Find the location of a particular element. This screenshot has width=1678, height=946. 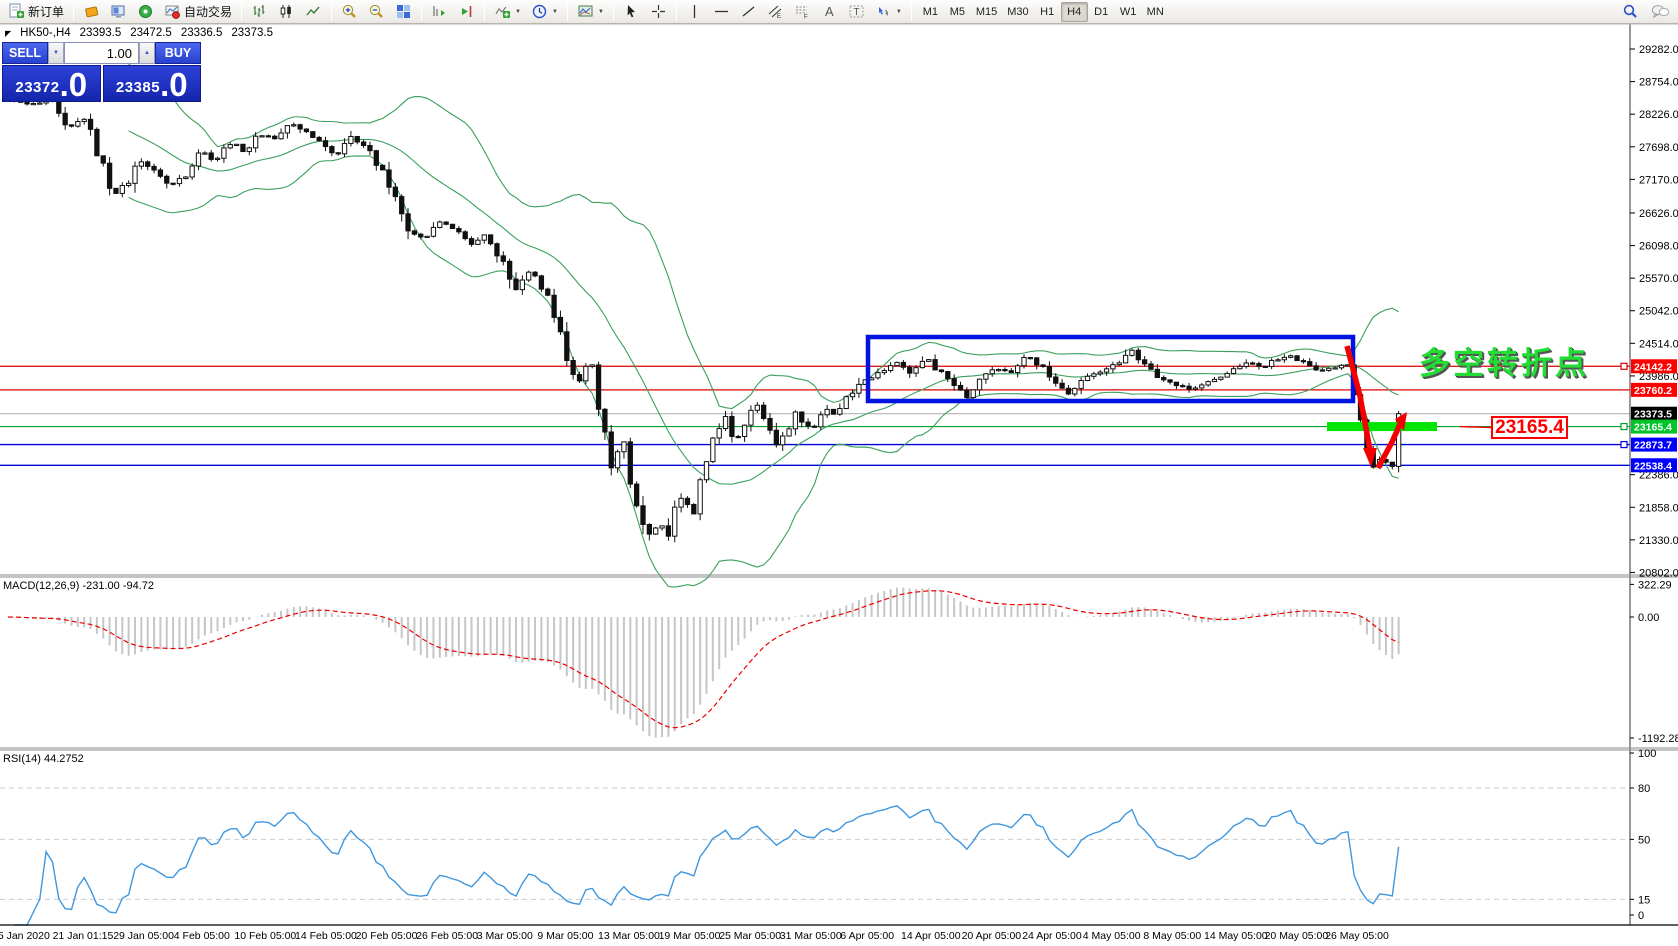

price-level-badge: 22873.7 is located at coordinates (1653, 446).